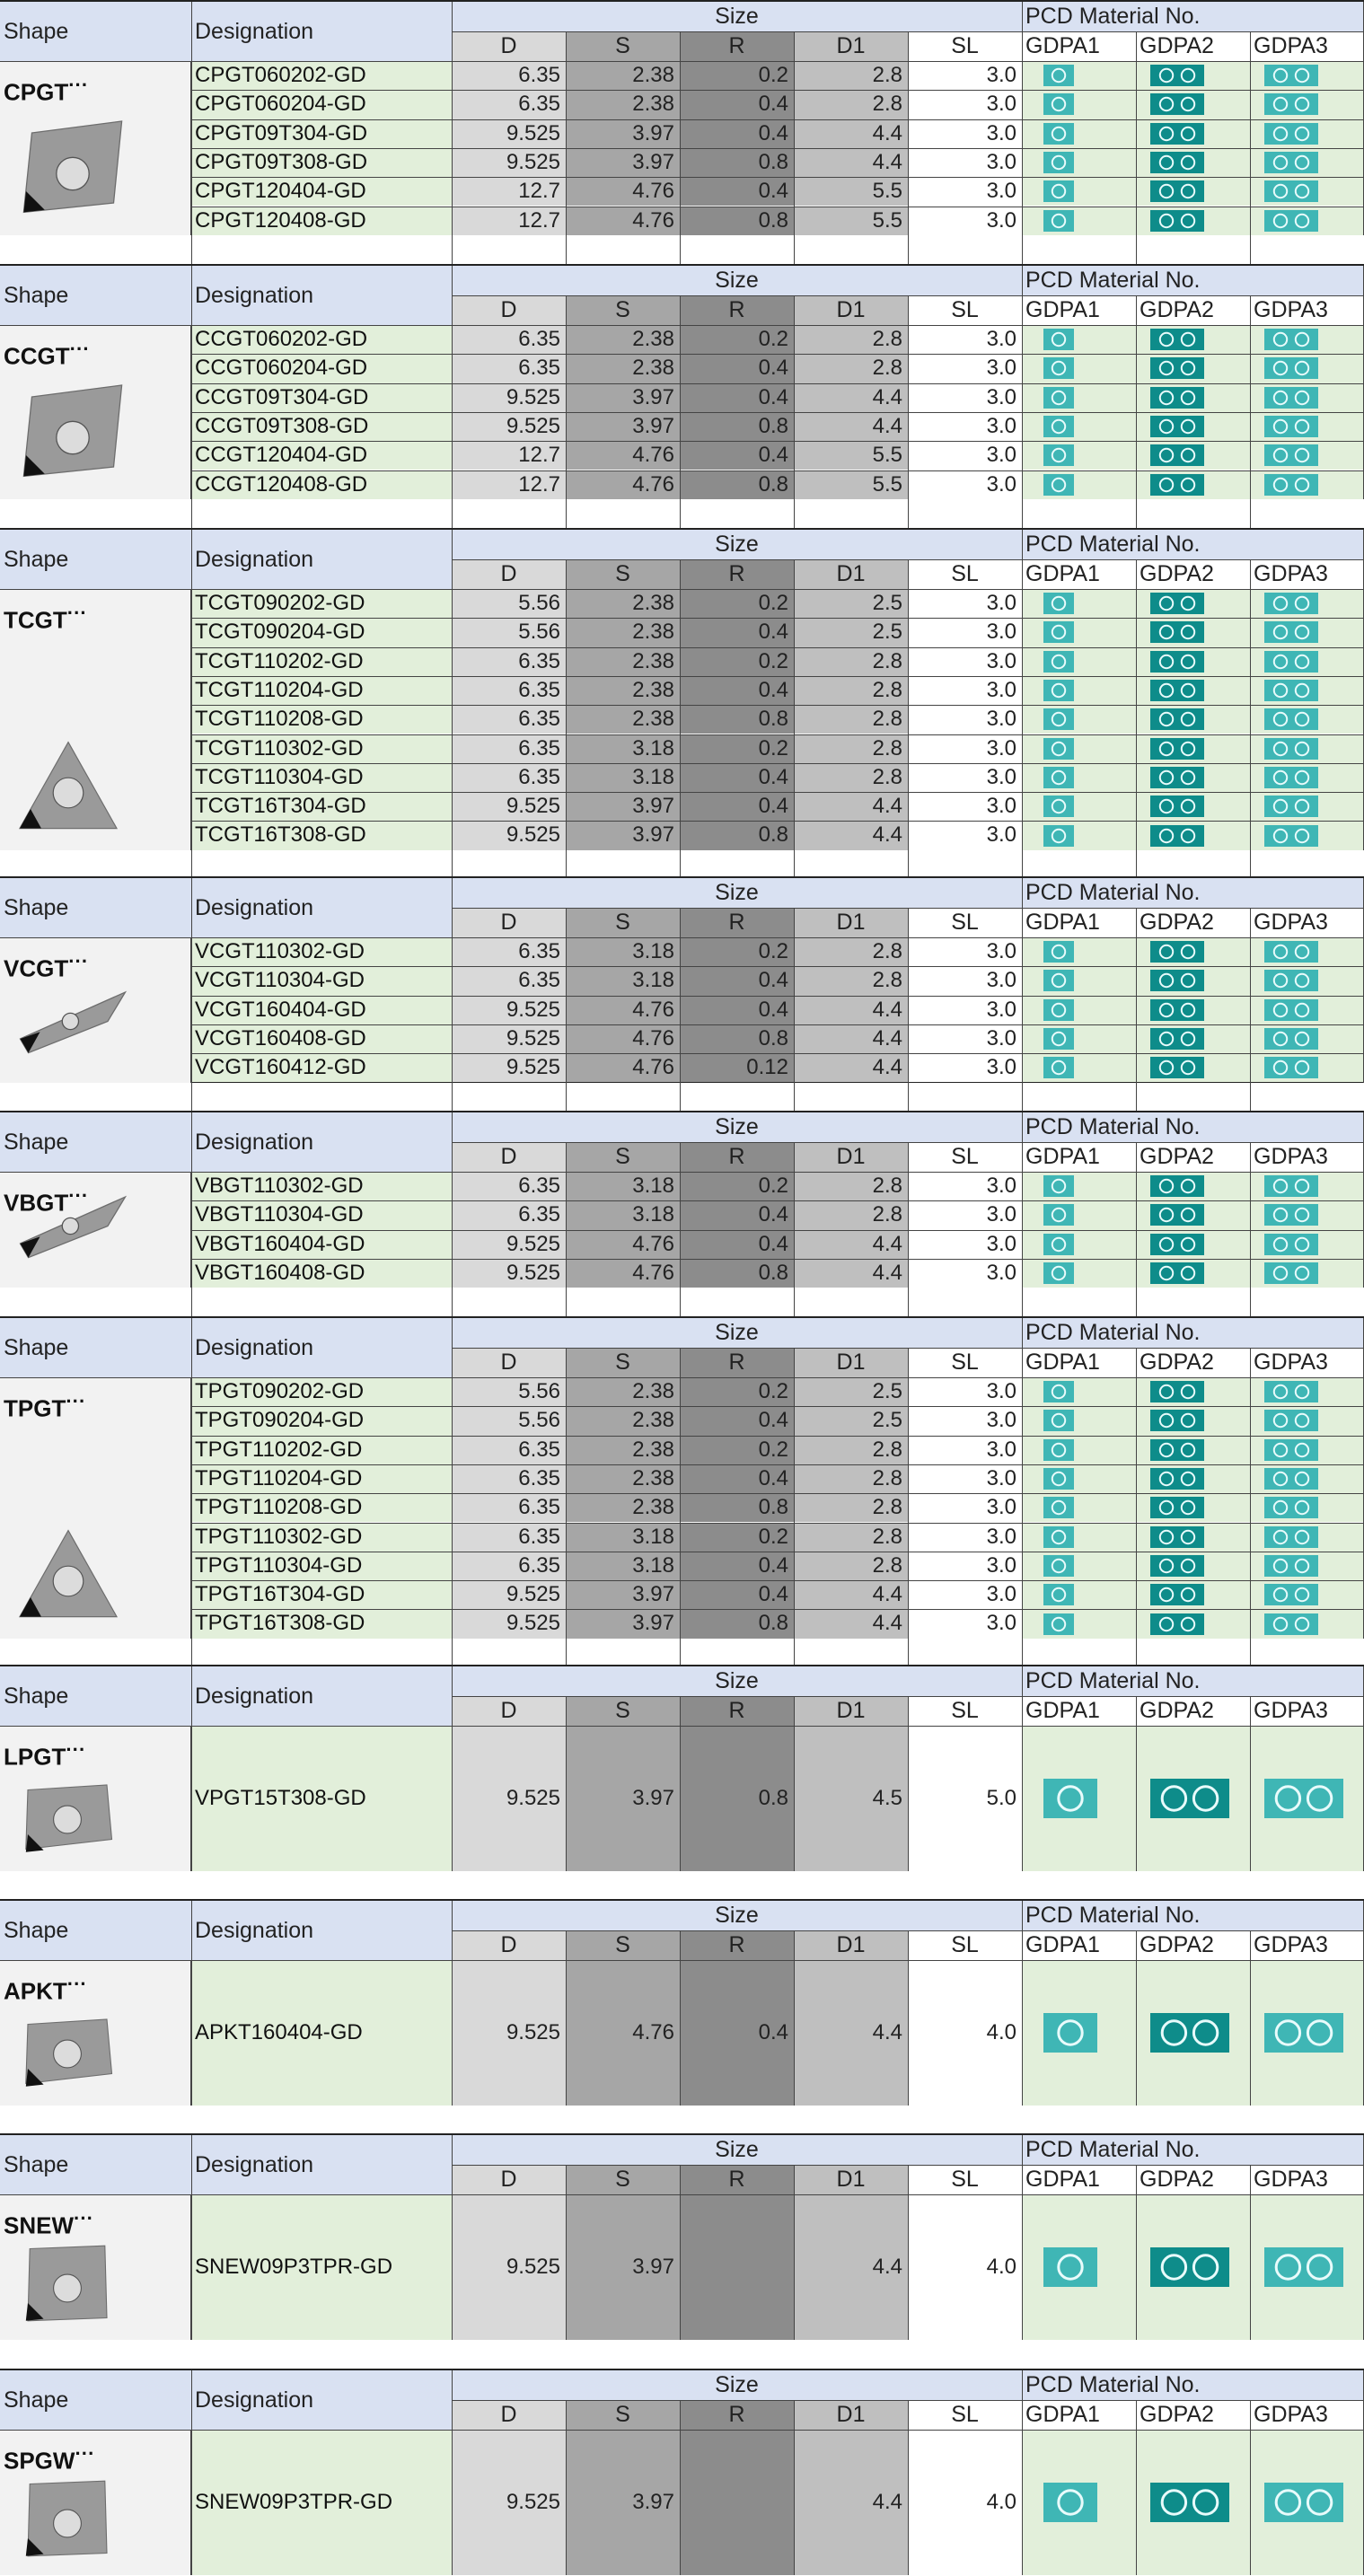  What do you see at coordinates (965, 922) in the screenshot?
I see `col-header-sl: SL` at bounding box center [965, 922].